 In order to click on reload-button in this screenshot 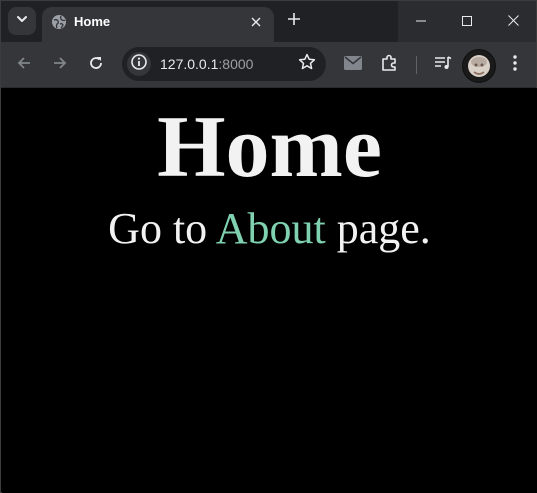, I will do `click(96, 65)`.